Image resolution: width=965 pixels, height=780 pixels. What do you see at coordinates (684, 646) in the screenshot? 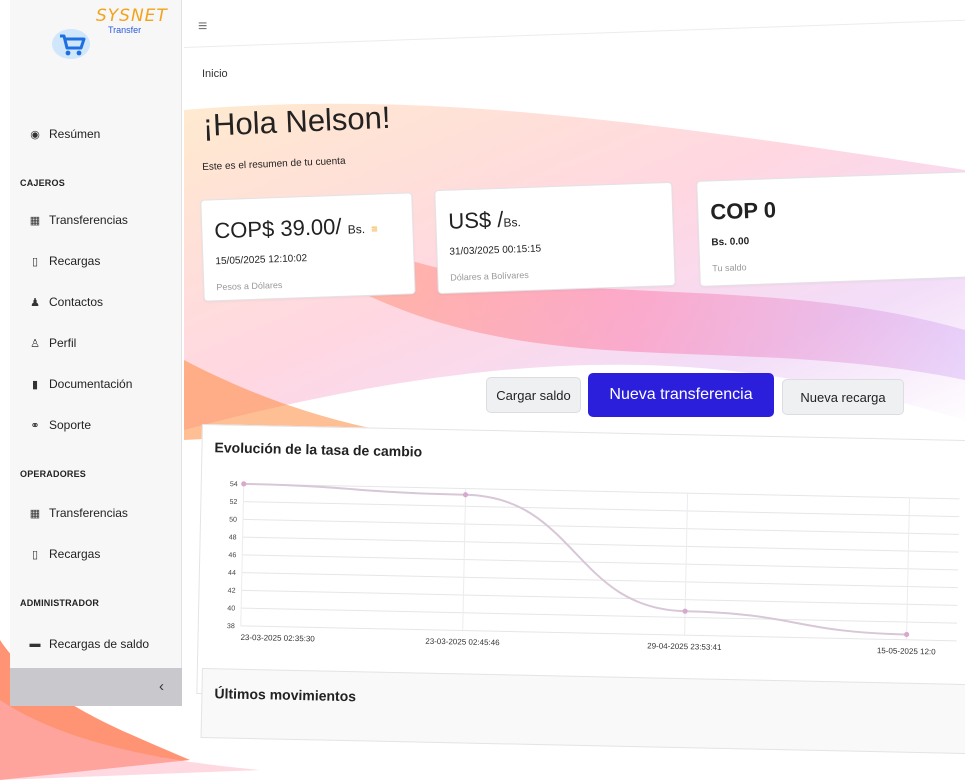
I see `x-tick-label: 29-04-2025 23:53:41` at bounding box center [684, 646].